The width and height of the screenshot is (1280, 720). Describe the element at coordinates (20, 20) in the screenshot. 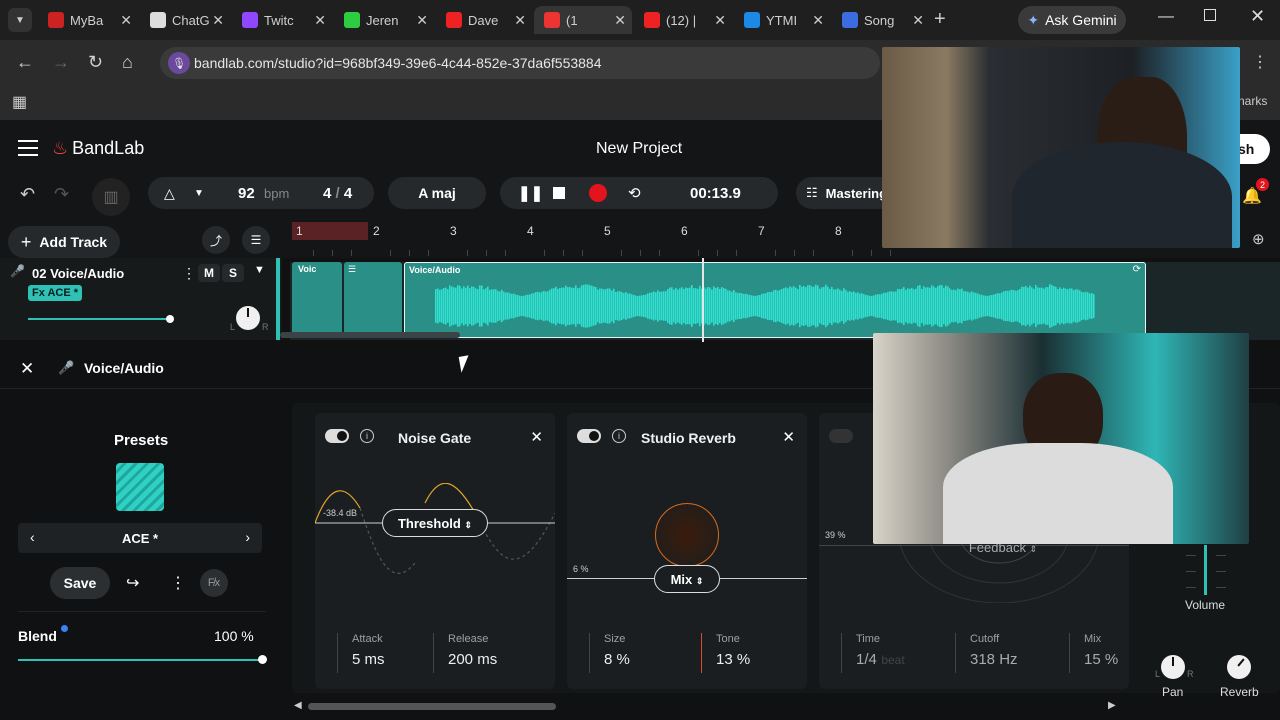

I see `tab-search-button: ▼` at that location.